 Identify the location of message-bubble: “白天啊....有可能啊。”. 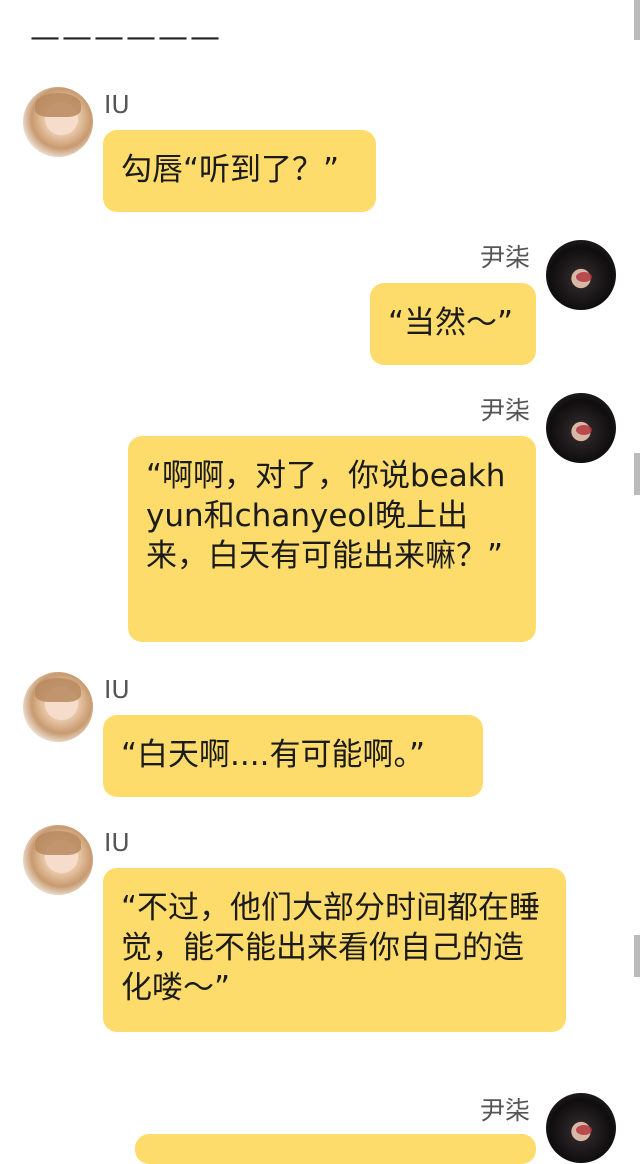
(293, 756).